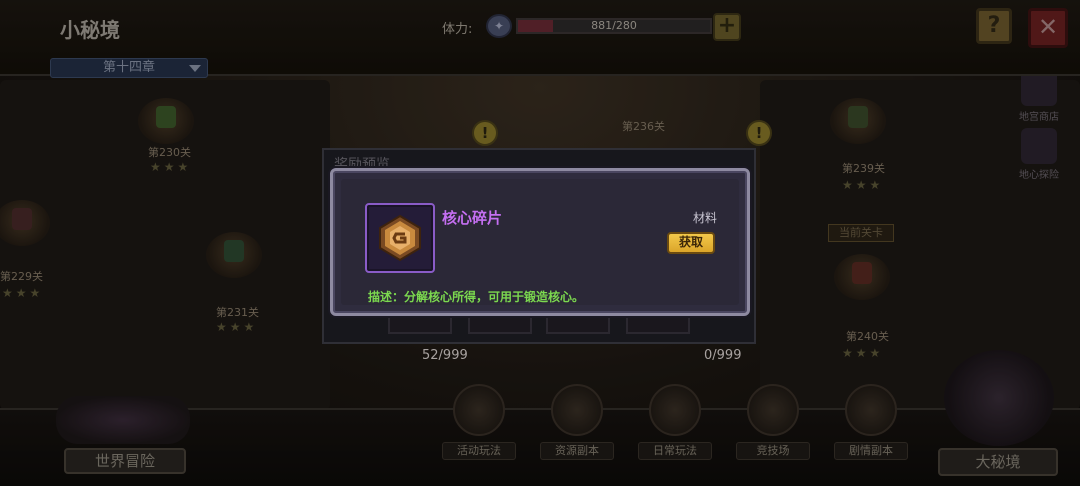 The height and width of the screenshot is (486, 1080). Describe the element at coordinates (476, 297) in the screenshot. I see `item-description: 描述：分解核心所得，可用于锻造核心。` at that location.